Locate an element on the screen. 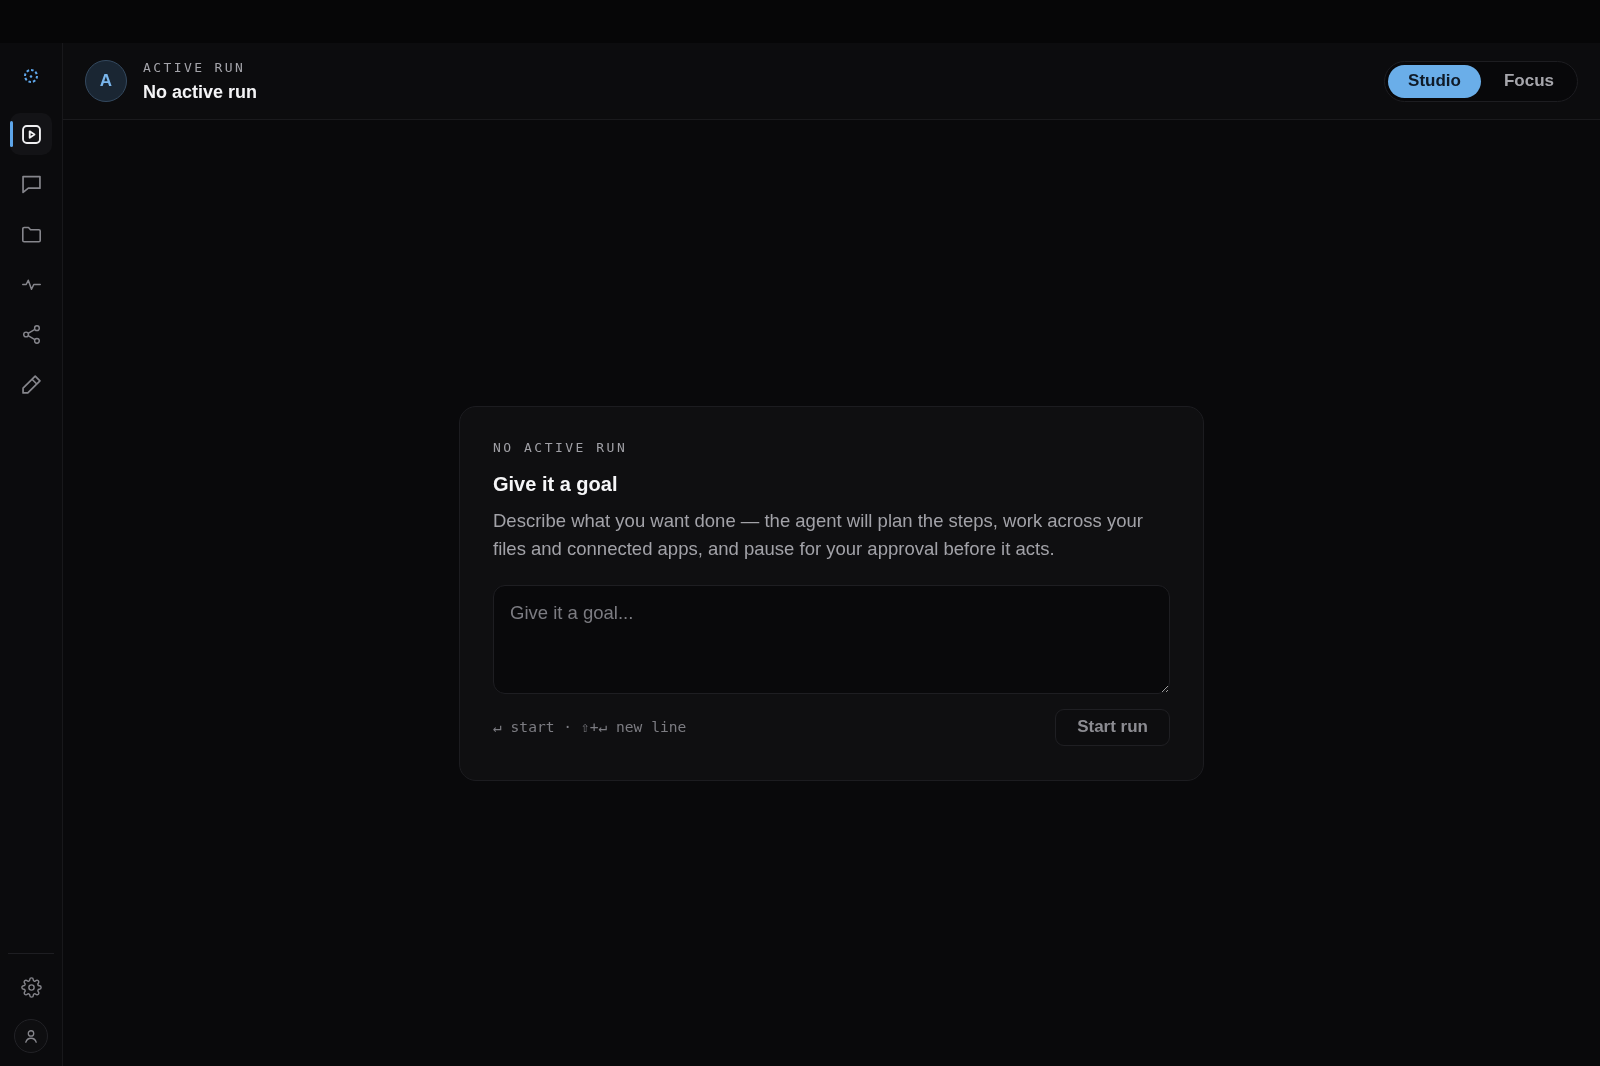 This screenshot has height=1066, width=1600. card-eyebrow: NO ACTIVE RUN is located at coordinates (560, 447).